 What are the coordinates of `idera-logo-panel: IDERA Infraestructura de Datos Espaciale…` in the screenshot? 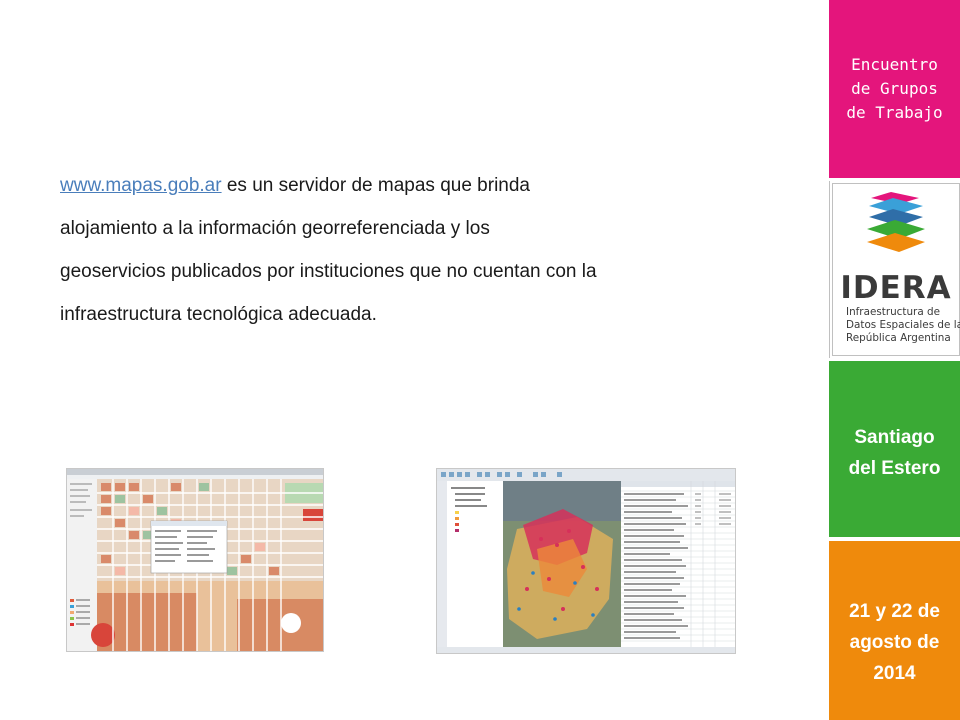 It's located at (894, 269).